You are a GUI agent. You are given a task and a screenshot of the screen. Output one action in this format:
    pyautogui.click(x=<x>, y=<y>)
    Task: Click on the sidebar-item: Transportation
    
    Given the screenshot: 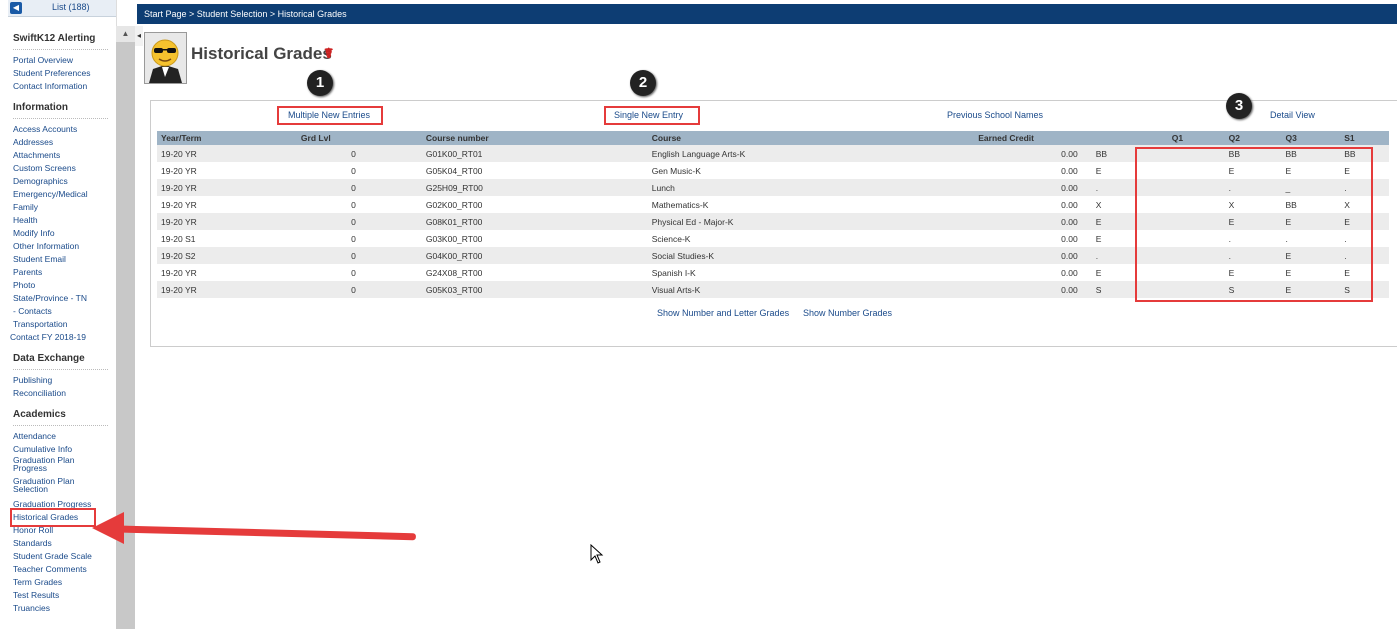 What is the action you would take?
    pyautogui.click(x=64, y=324)
    